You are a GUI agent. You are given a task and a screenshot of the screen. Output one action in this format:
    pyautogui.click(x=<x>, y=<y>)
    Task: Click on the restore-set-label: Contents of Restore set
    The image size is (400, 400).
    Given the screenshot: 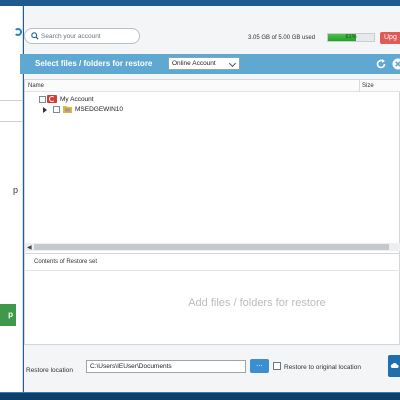 What is the action you would take?
    pyautogui.click(x=66, y=262)
    